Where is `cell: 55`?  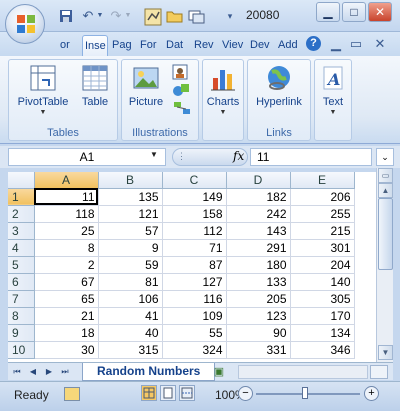
cell: 55 is located at coordinates (194, 333).